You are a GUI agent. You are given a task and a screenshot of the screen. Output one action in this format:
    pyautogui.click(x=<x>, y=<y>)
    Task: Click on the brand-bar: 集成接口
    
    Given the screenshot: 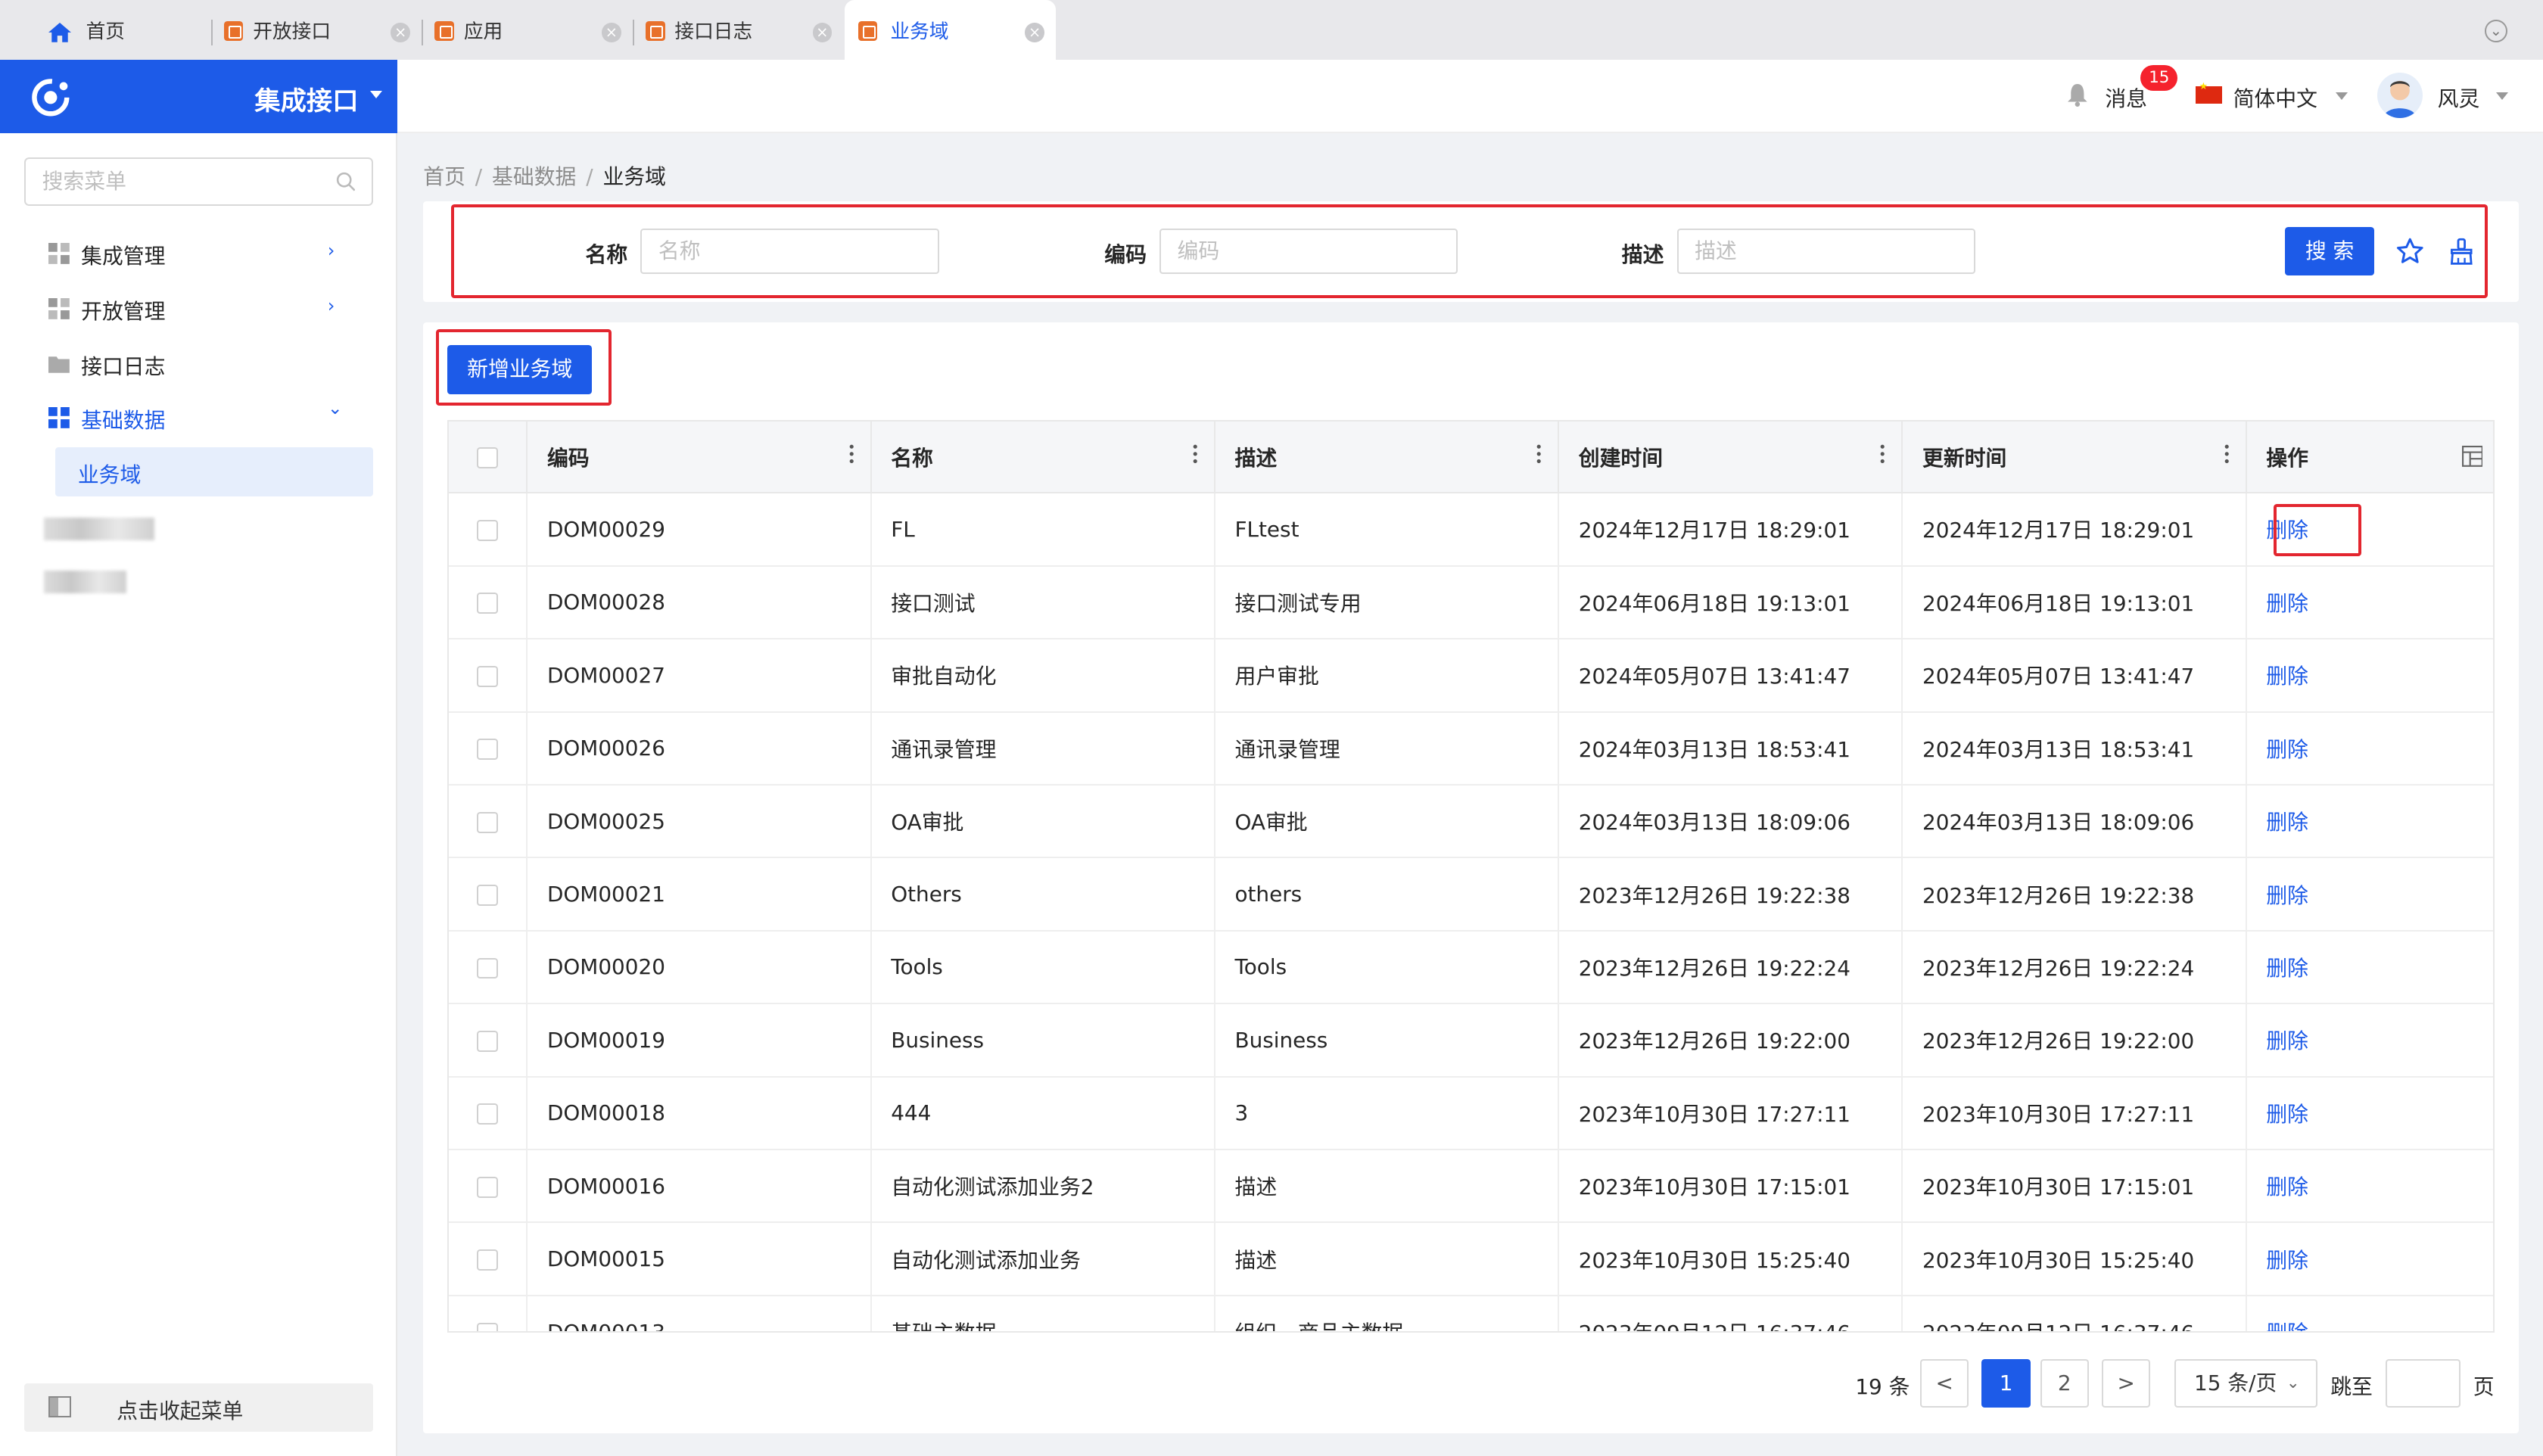 What is the action you would take?
    pyautogui.click(x=198, y=96)
    